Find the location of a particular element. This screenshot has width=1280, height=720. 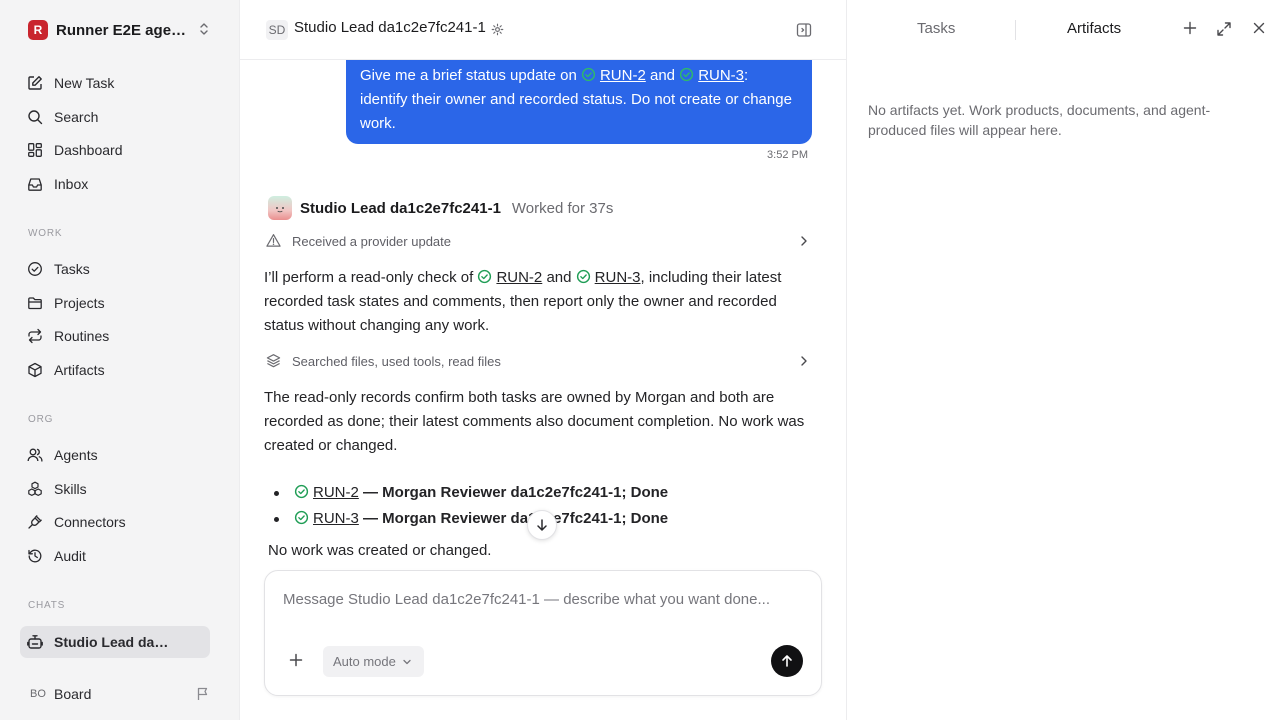

nav-tasks: Tasks is located at coordinates (120, 269).